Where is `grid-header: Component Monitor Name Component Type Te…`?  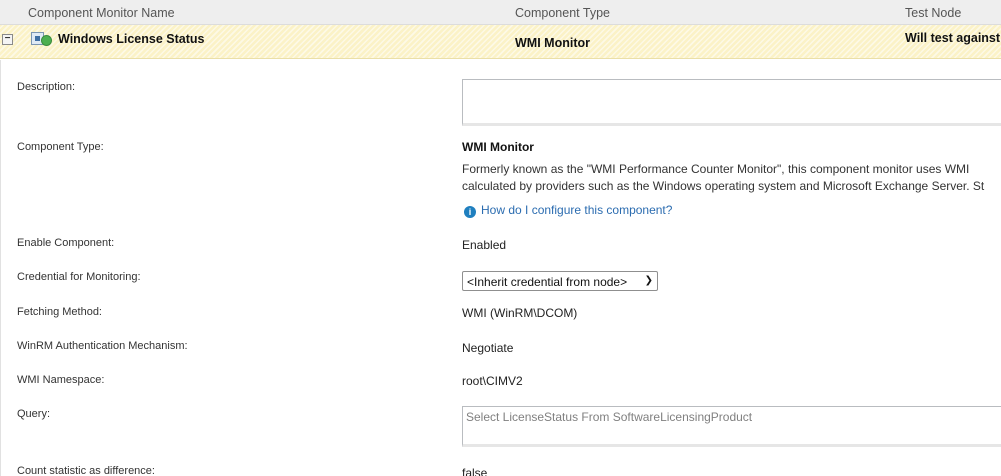 grid-header: Component Monitor Name Component Type Te… is located at coordinates (500, 12).